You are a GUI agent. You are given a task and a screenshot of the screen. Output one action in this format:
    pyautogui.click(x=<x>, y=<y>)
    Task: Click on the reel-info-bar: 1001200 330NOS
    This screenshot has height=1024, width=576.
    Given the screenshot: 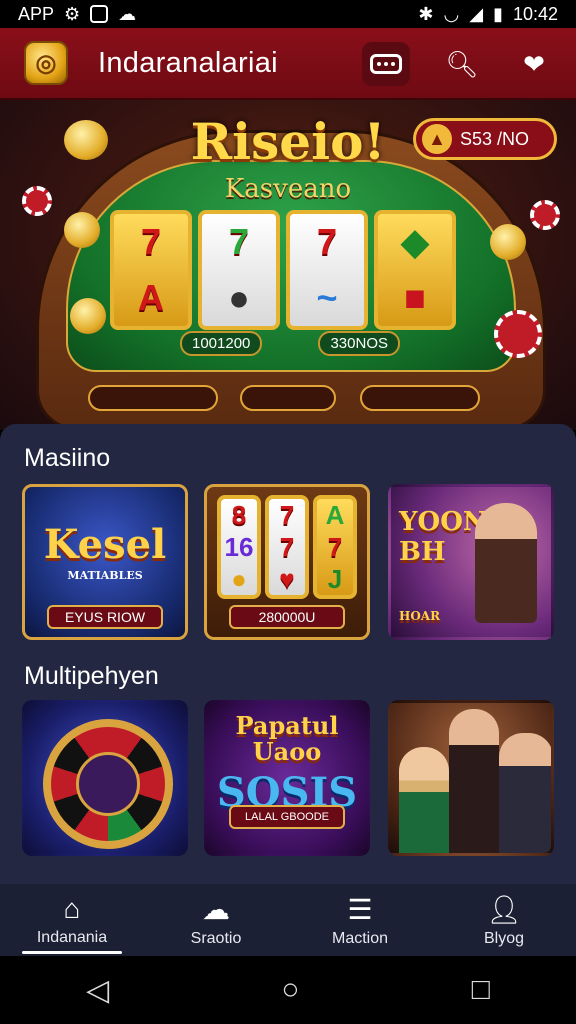 What is the action you would take?
    pyautogui.click(x=290, y=343)
    